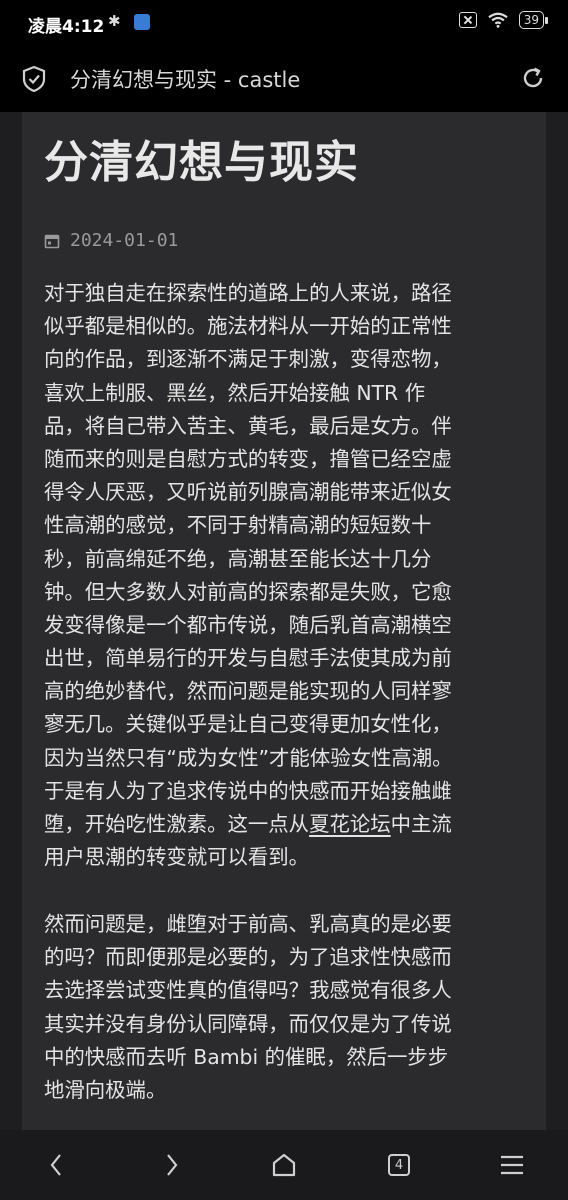  What do you see at coordinates (105, 1089) in the screenshot?
I see `text-line: 地滑向极端。` at bounding box center [105, 1089].